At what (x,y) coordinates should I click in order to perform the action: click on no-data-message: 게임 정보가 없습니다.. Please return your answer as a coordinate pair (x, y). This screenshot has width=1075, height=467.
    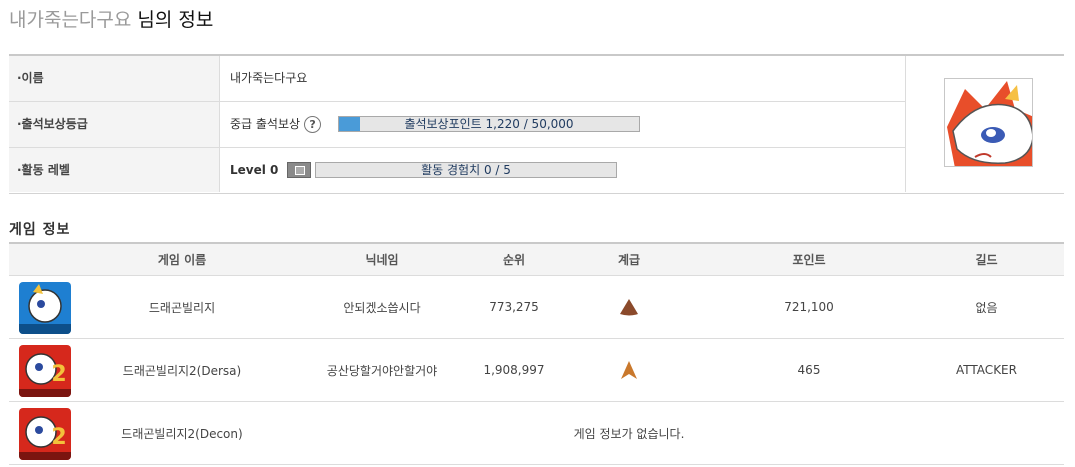
    Looking at the image, I should click on (629, 433).